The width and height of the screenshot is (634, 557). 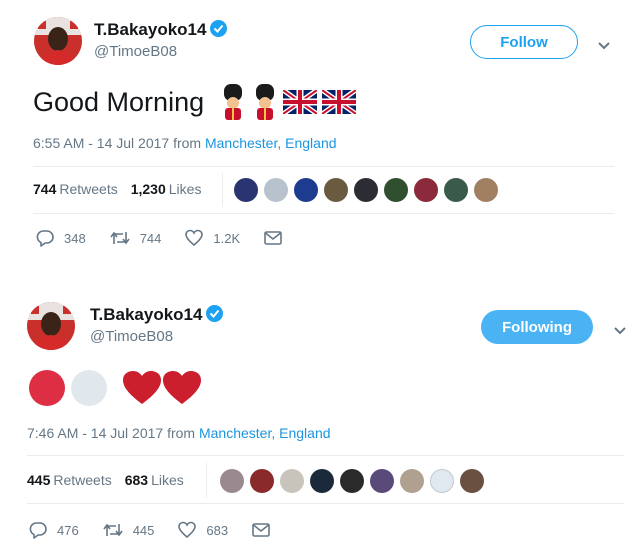 I want to click on timestamp-text: 7:46 AM - 14 Jul 2017 from, so click(x=111, y=433).